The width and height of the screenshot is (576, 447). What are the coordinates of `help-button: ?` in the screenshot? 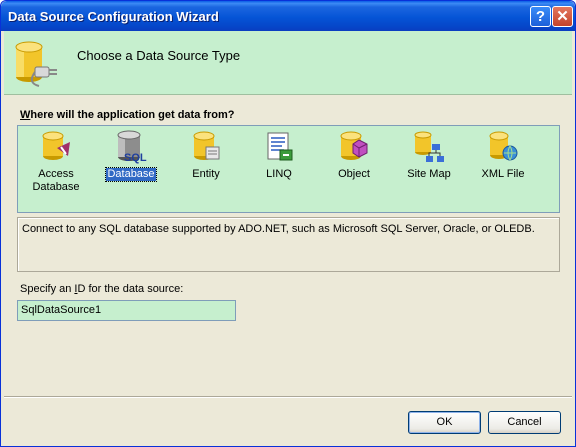 It's located at (540, 16).